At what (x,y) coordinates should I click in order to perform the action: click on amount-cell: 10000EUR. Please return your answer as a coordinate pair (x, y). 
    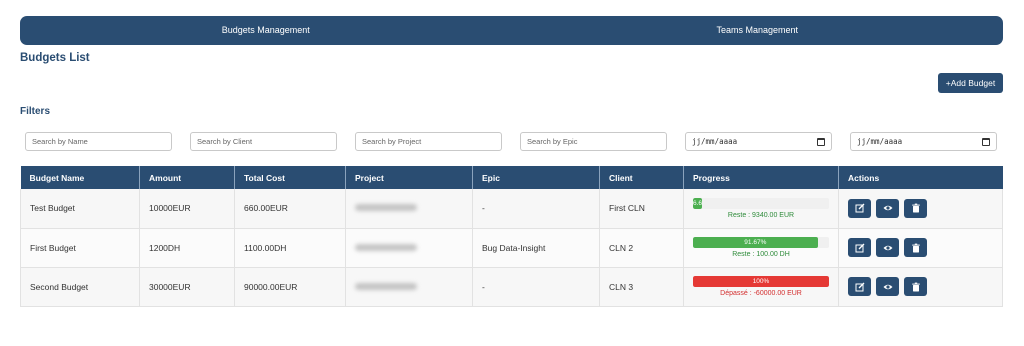
    Looking at the image, I should click on (187, 209).